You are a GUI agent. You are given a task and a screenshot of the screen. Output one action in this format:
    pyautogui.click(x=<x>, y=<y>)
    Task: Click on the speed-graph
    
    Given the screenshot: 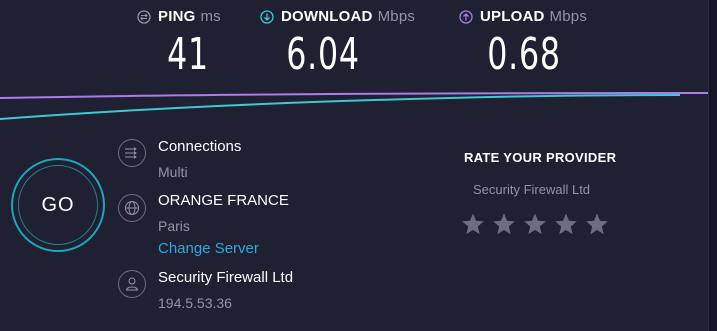 What is the action you would take?
    pyautogui.click(x=354, y=106)
    